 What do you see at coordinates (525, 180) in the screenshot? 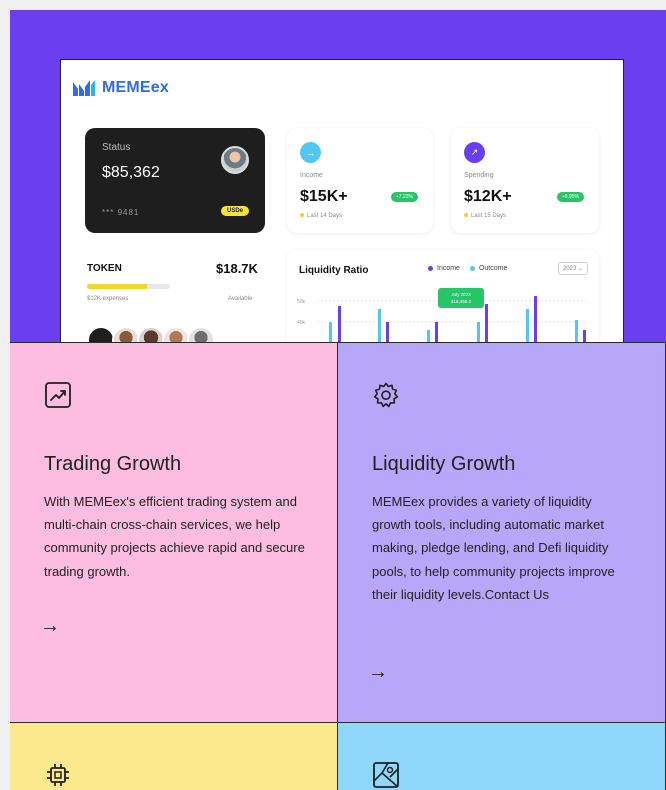
I see `spending-card: ↗ Spending $12K+ +8.95% Last 15 Days` at bounding box center [525, 180].